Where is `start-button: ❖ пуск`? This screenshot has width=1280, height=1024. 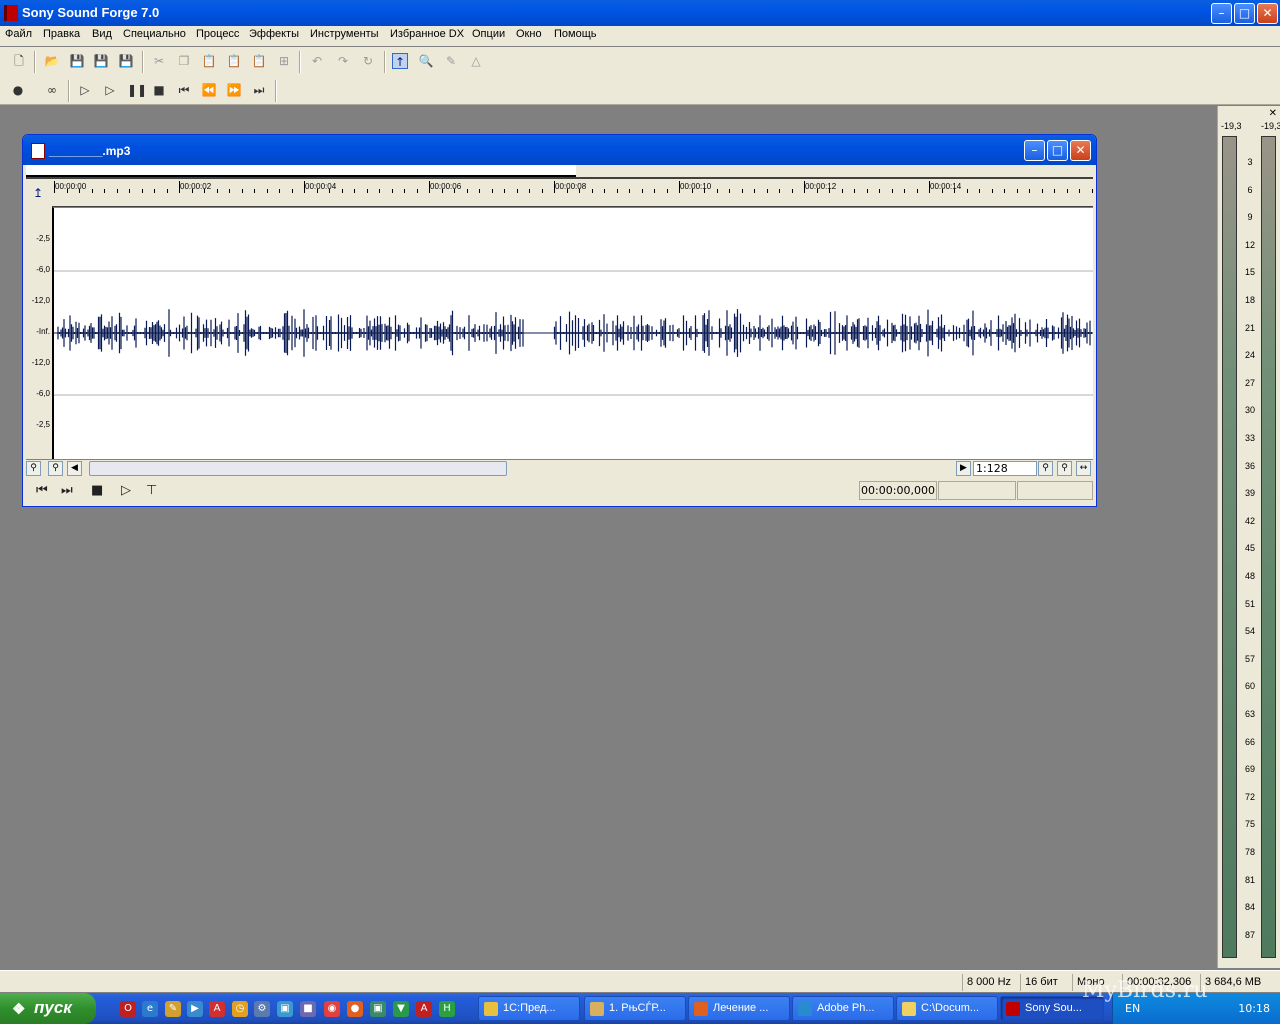
start-button: ❖ пуск is located at coordinates (48, 1008).